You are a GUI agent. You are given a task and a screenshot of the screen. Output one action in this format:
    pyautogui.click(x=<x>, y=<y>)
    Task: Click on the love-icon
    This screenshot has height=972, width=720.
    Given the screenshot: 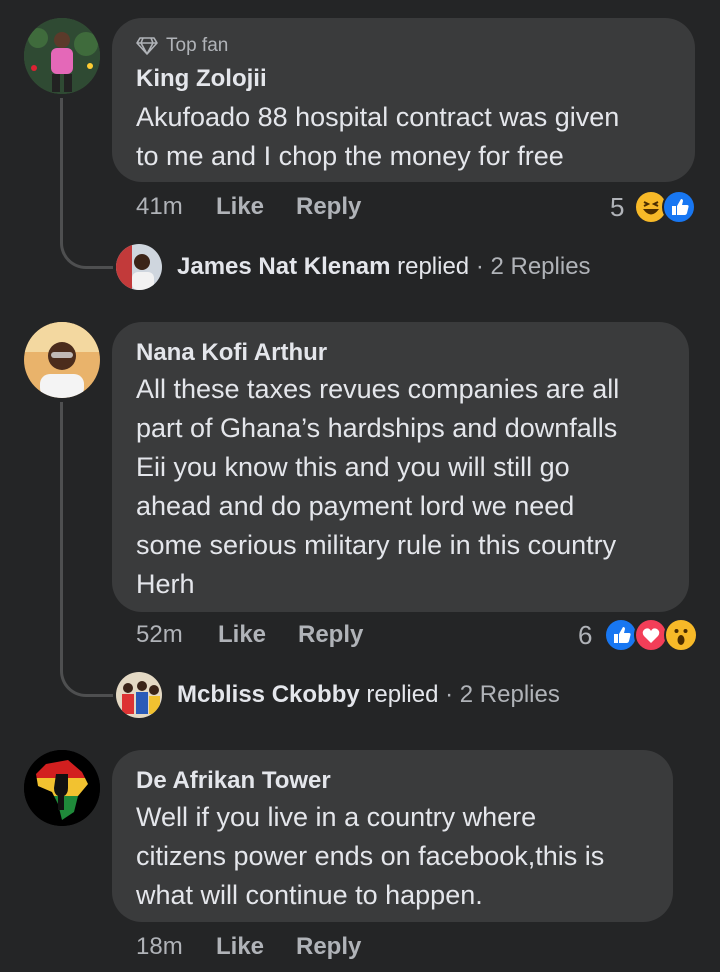 What is the action you would take?
    pyautogui.click(x=651, y=635)
    